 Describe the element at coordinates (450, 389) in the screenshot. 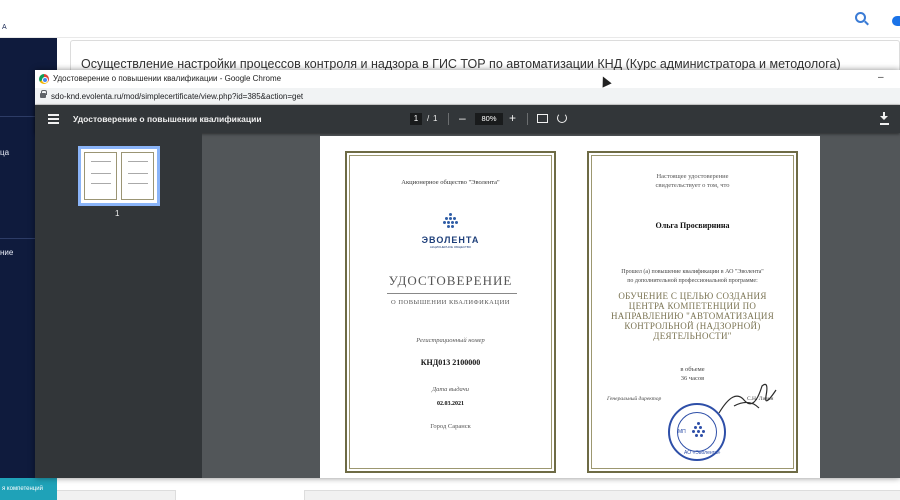

I see `issue-date-label: Дата выдачи` at that location.